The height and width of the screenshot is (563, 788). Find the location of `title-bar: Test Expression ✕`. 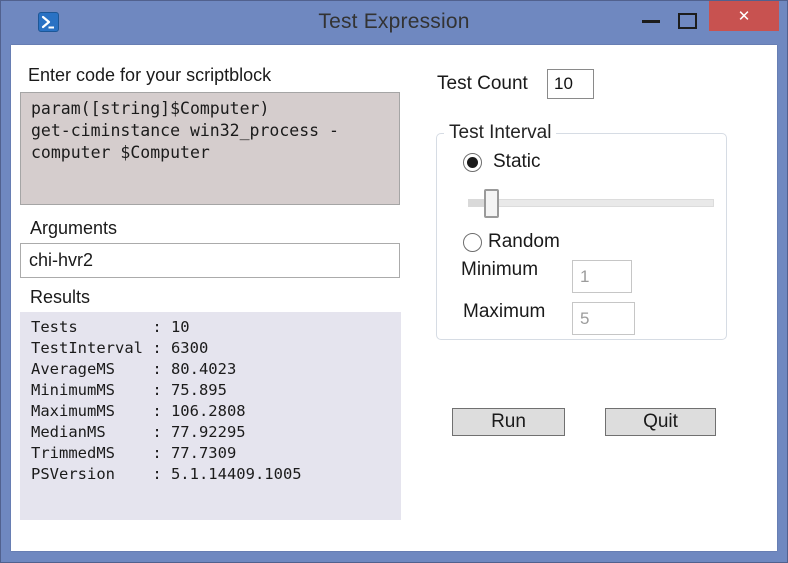

title-bar: Test Expression ✕ is located at coordinates (394, 23).